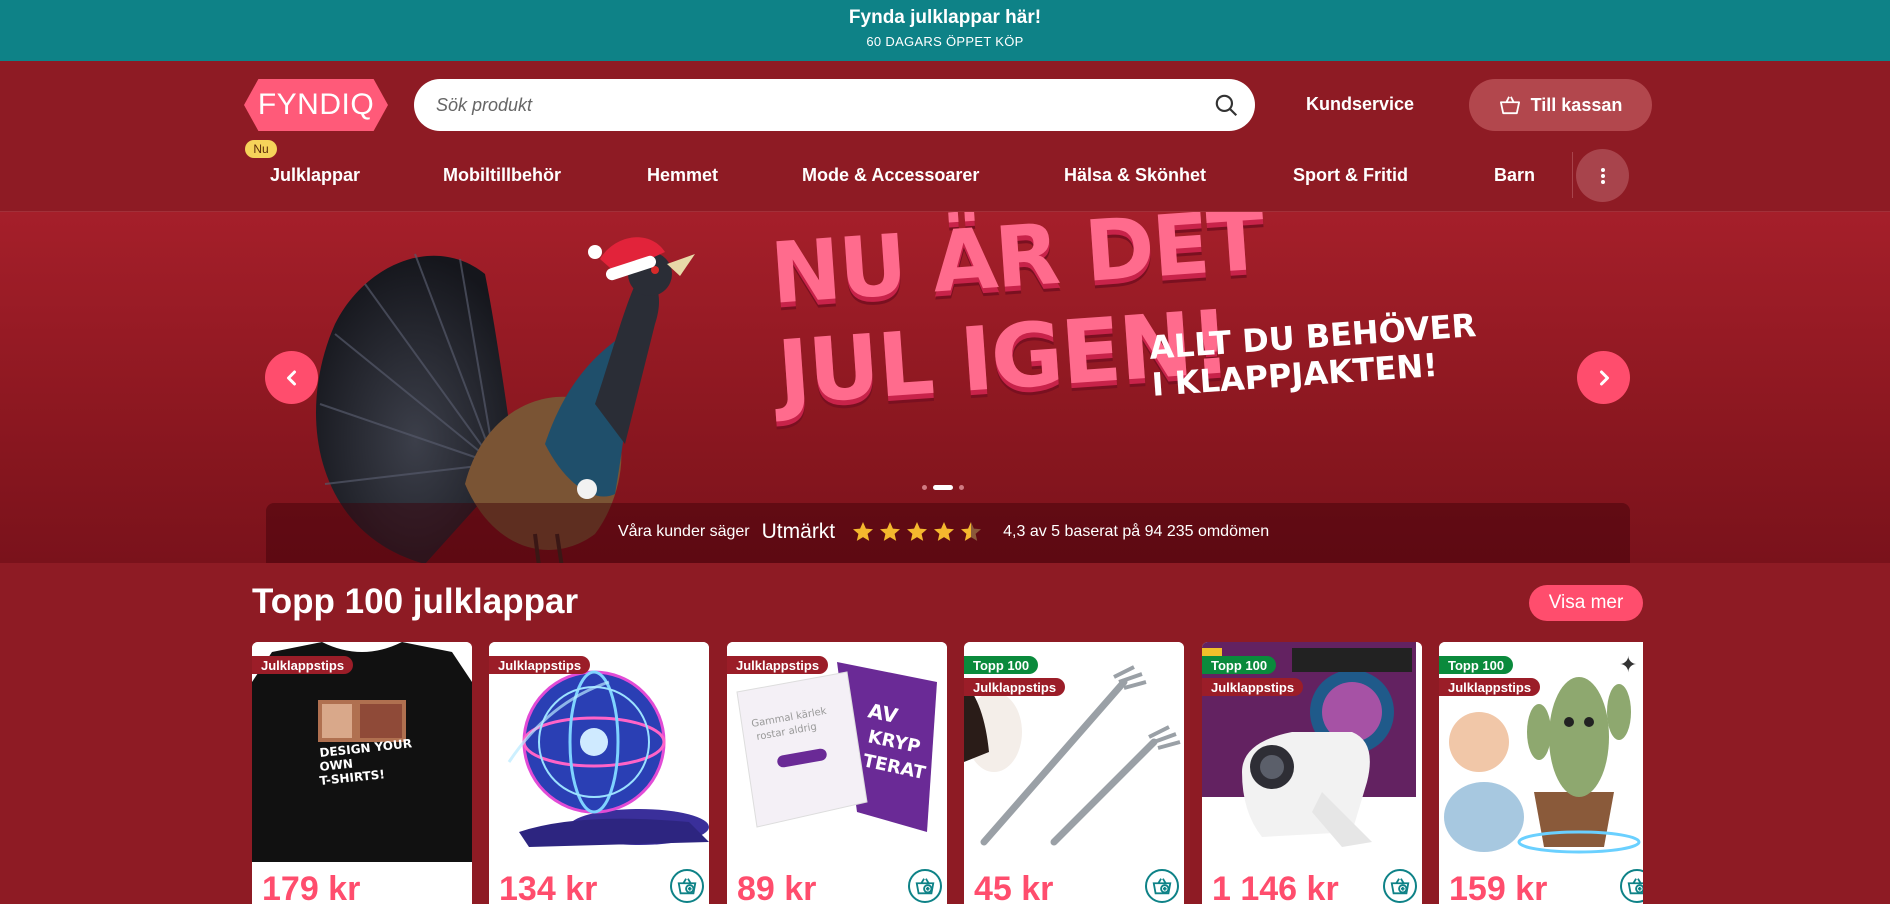 This screenshot has height=904, width=1890. What do you see at coordinates (1275, 887) in the screenshot?
I see `product-price: 1 146 kr` at bounding box center [1275, 887].